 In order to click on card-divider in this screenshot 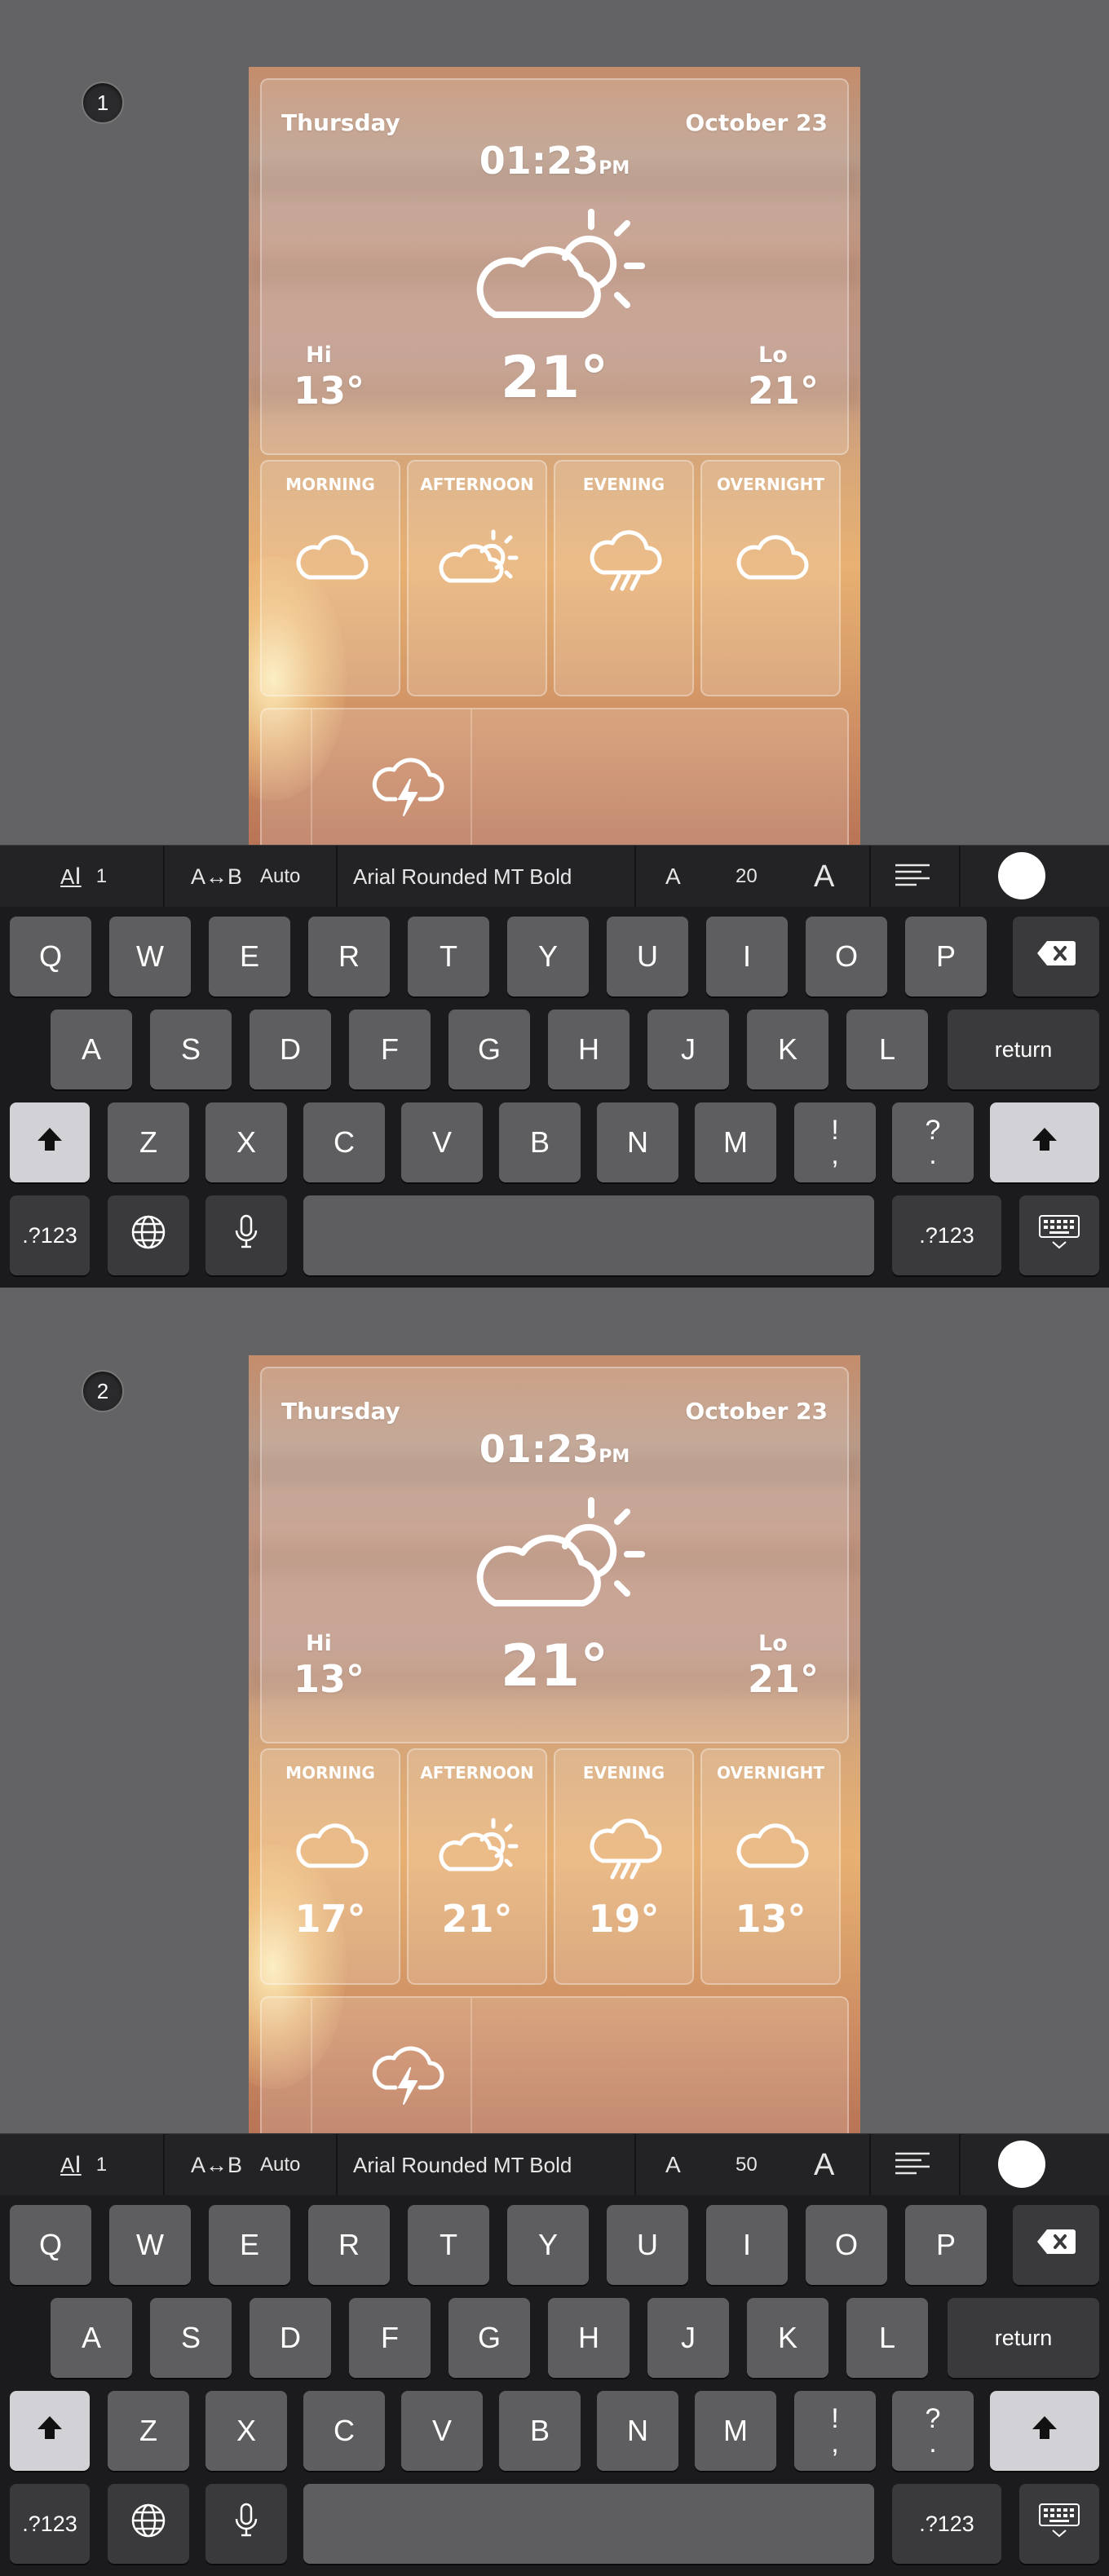, I will do `click(311, 777)`.